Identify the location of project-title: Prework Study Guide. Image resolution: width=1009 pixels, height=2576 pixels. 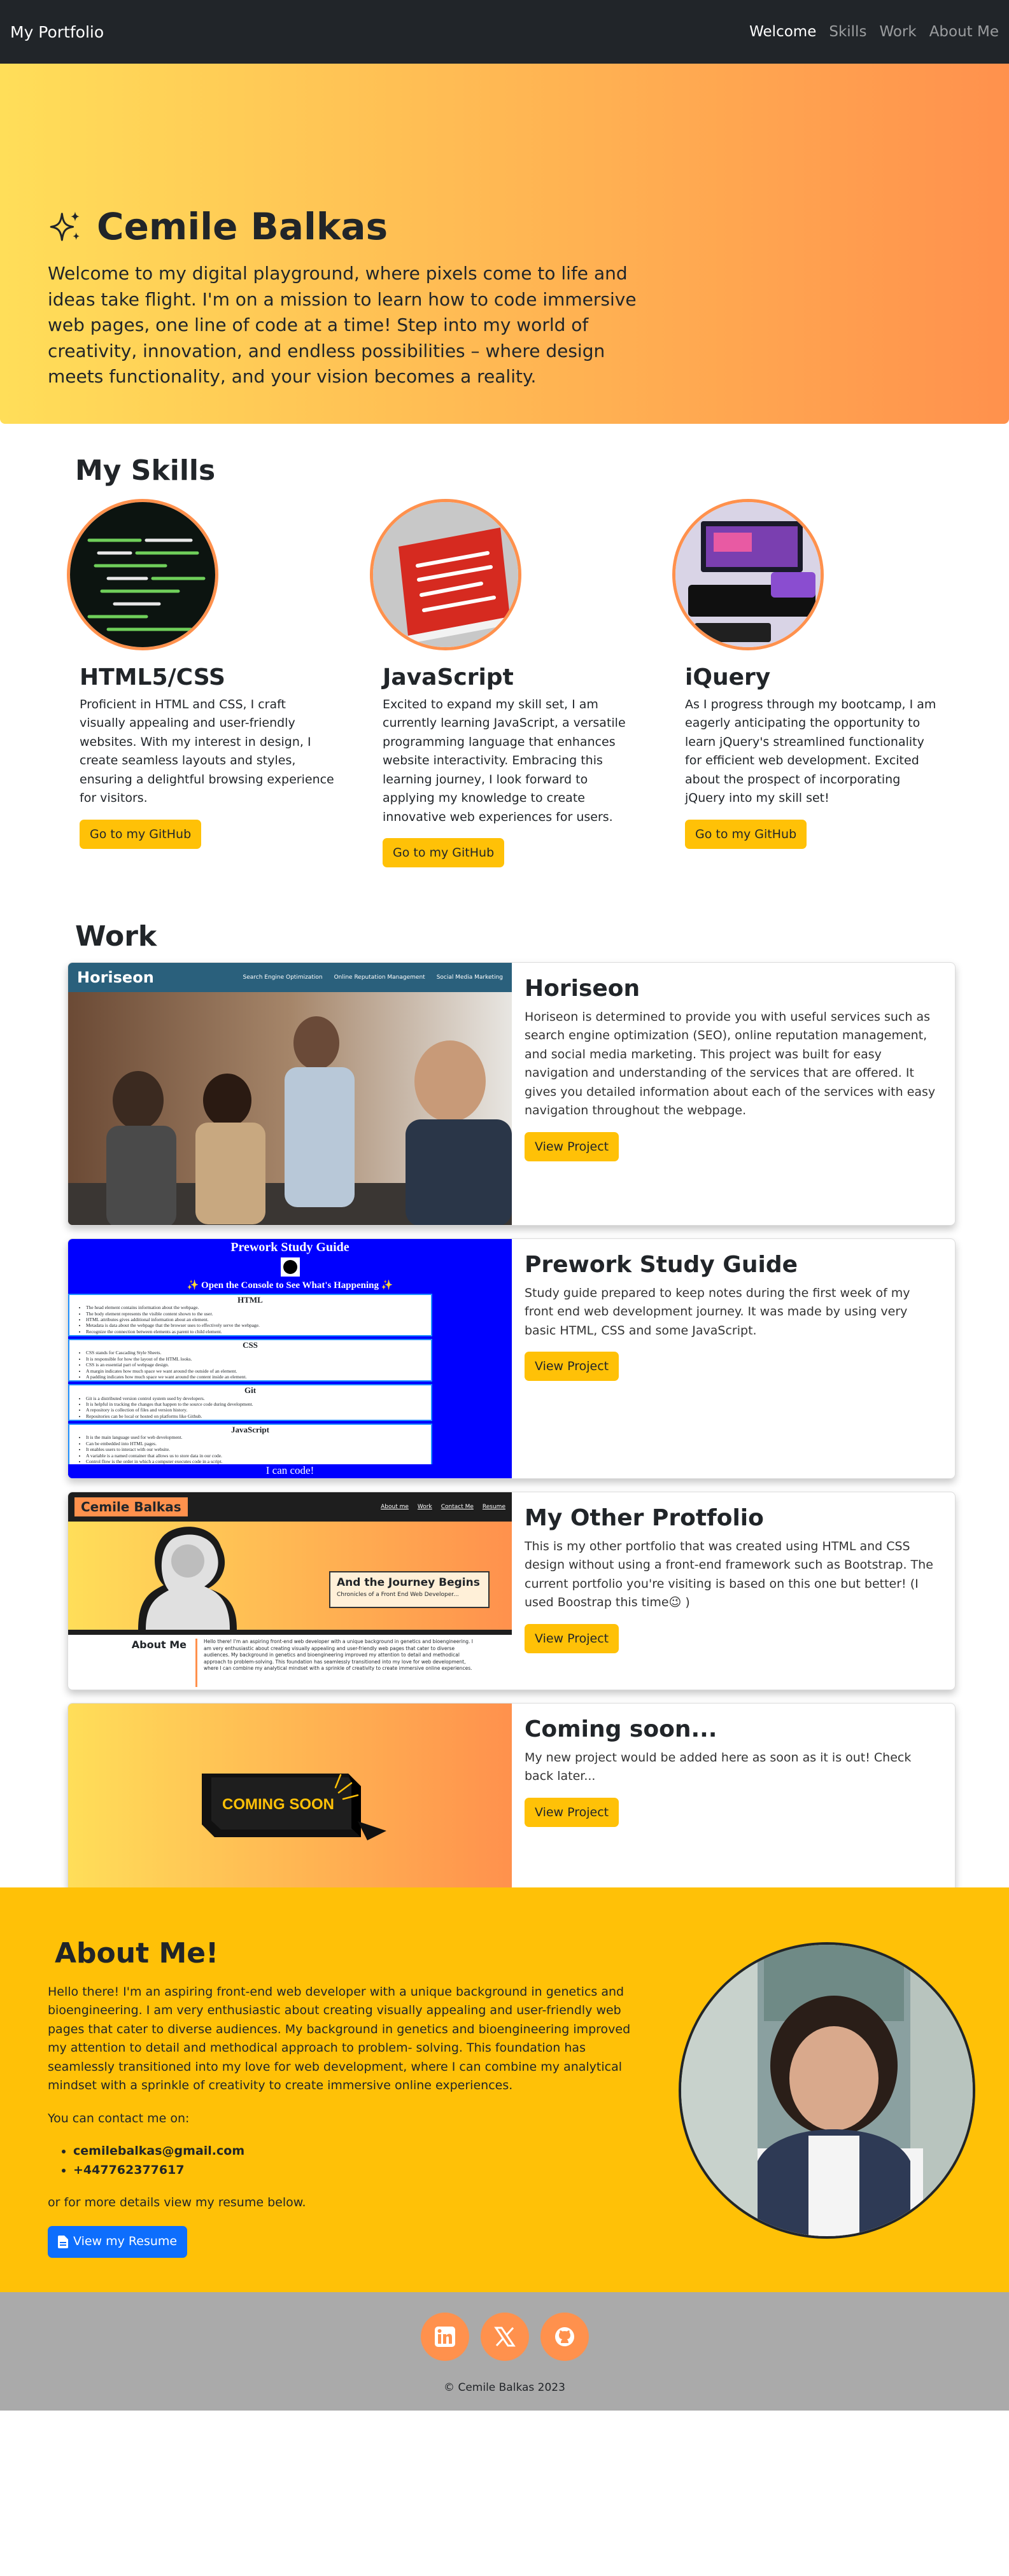
(661, 1265).